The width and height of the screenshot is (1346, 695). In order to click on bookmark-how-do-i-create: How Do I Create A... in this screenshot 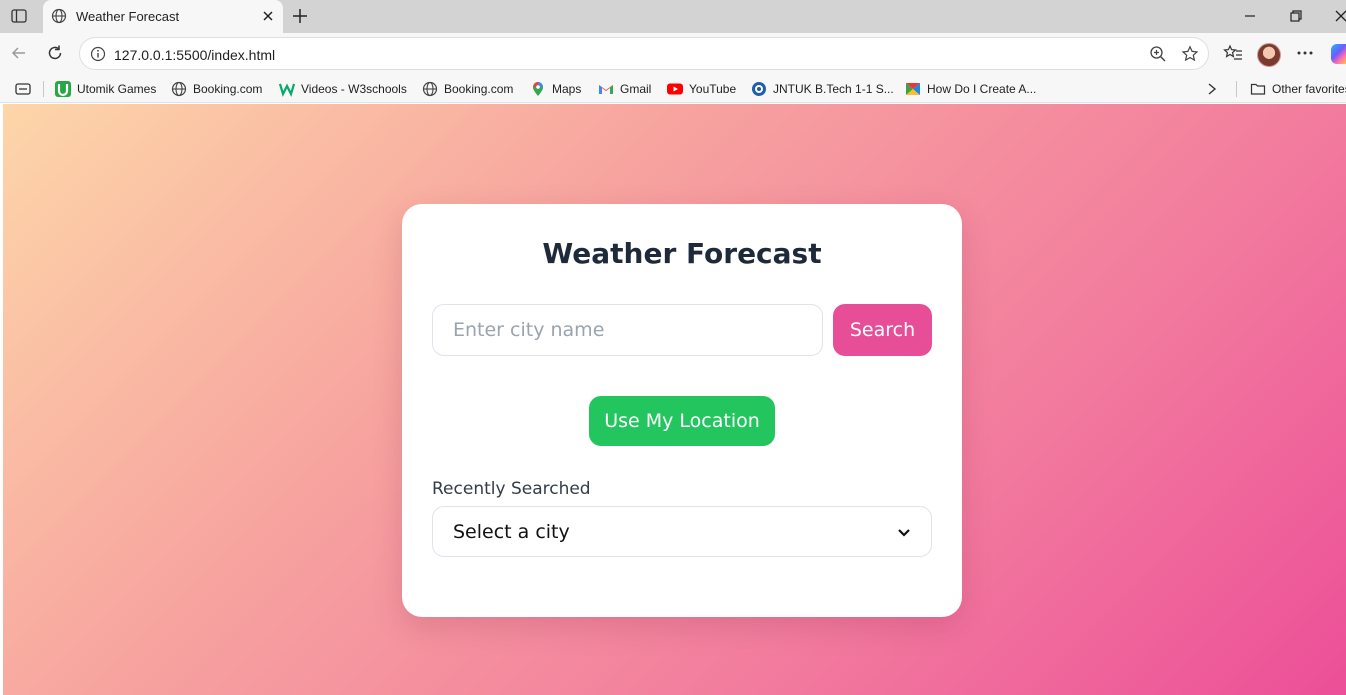, I will do `click(970, 89)`.